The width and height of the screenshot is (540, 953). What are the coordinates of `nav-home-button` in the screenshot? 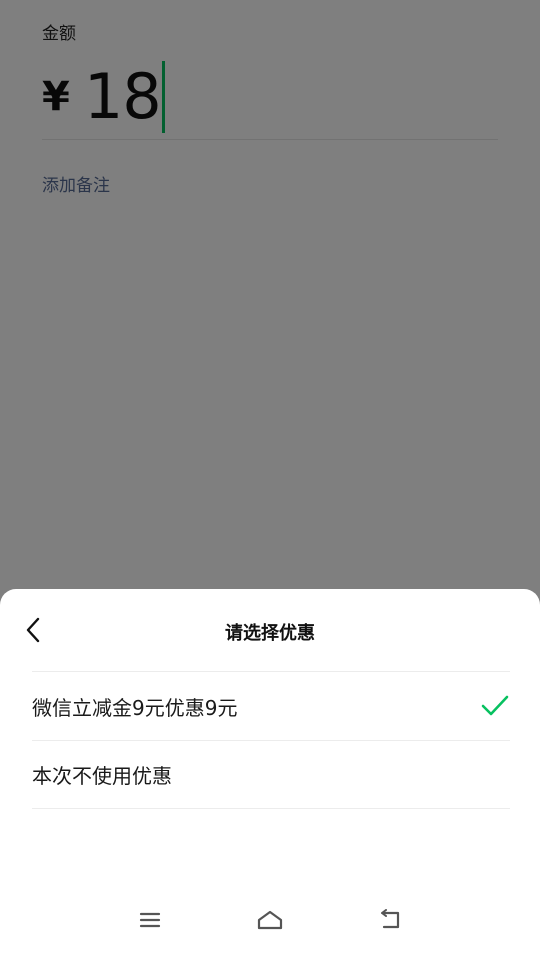 It's located at (270, 920).